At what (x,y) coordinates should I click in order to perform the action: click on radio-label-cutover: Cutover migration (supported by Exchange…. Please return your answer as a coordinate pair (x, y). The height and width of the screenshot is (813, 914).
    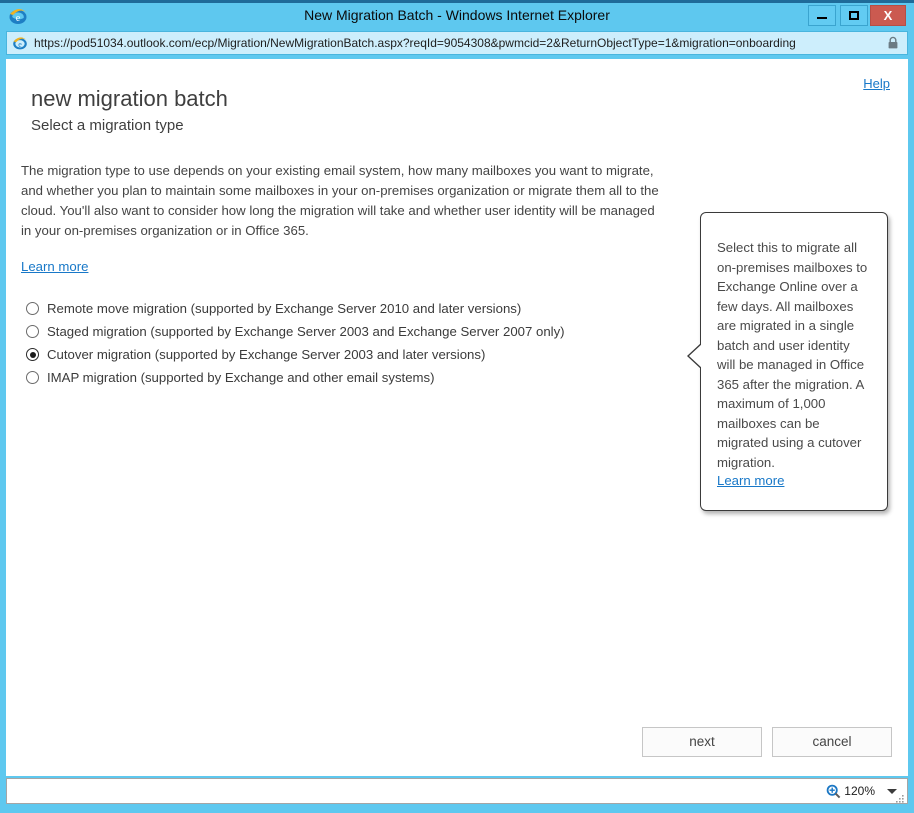
    Looking at the image, I should click on (266, 354).